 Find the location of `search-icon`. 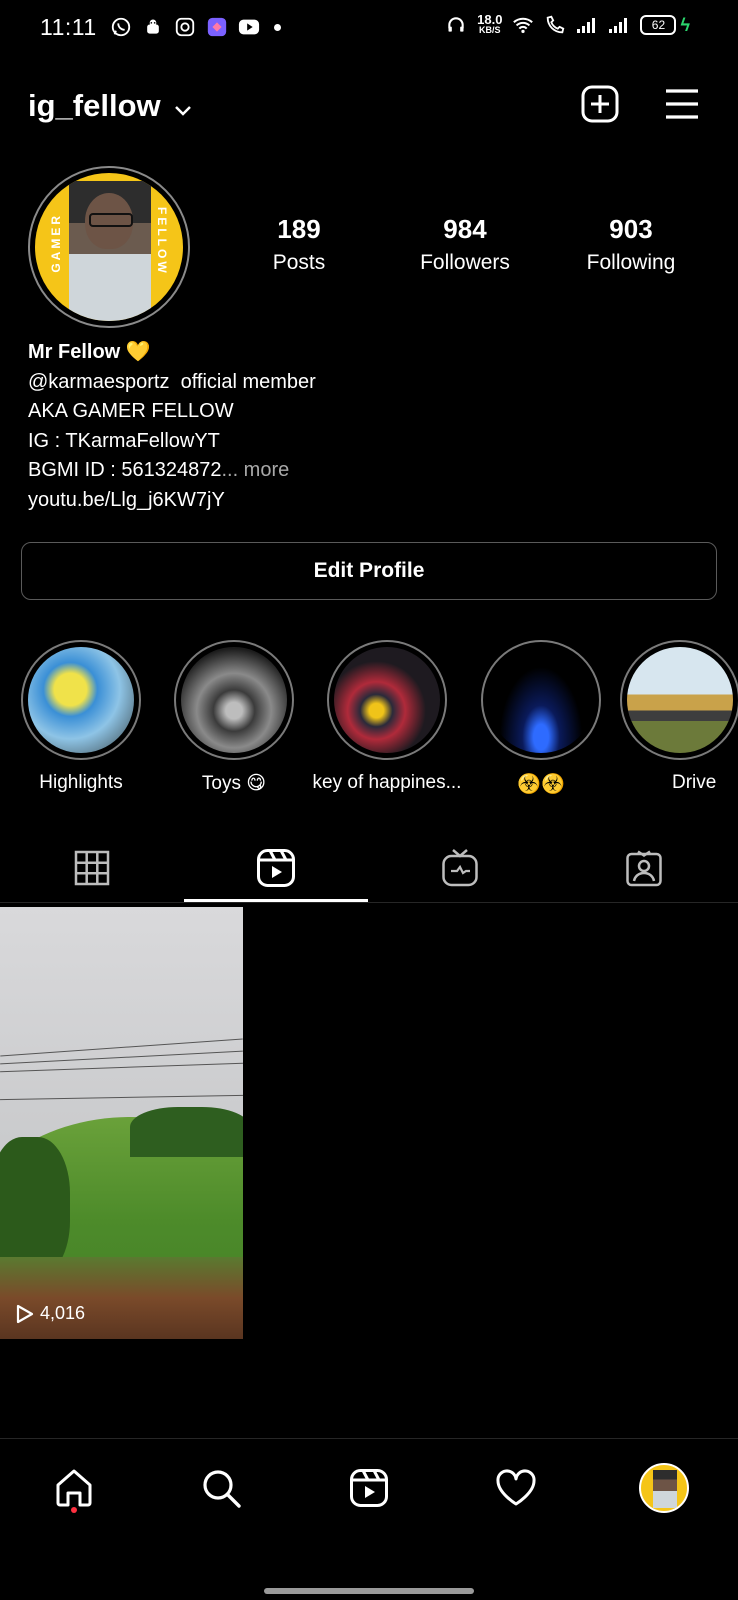

search-icon is located at coordinates (222, 1489).